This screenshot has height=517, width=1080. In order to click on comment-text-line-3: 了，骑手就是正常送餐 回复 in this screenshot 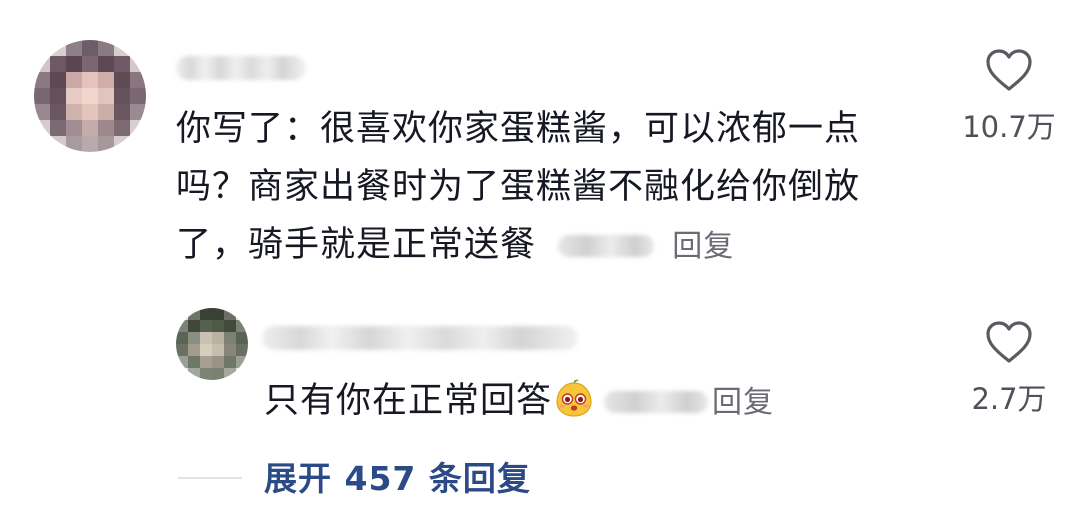, I will do `click(518, 246)`.